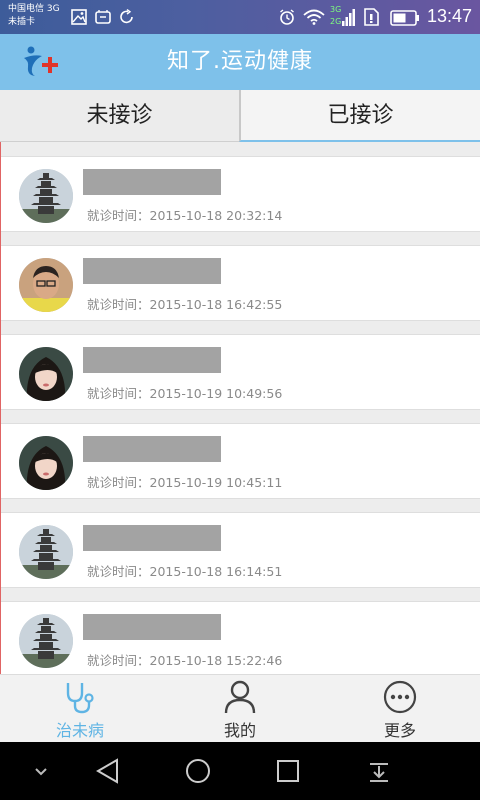  I want to click on visit-time-value: 2015-10-19 10:45:11, so click(216, 482).